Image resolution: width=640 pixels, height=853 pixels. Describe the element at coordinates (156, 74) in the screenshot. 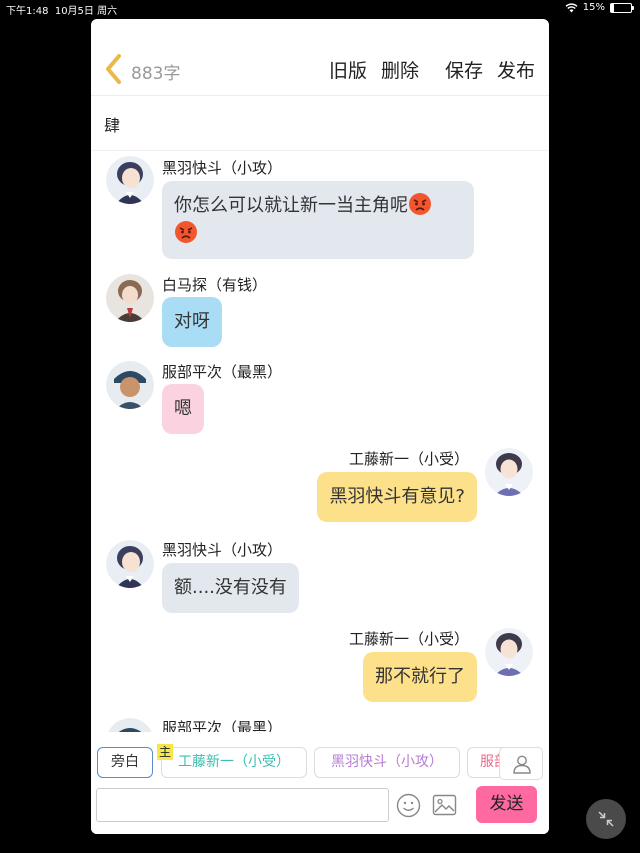

I see `word-count: 883字` at that location.